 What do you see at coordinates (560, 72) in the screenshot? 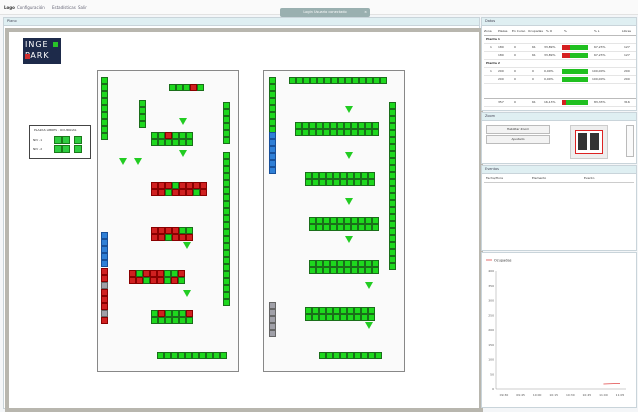
I see `table-row: 1 200 0 0 0,00% 100,00% 200` at bounding box center [560, 72].